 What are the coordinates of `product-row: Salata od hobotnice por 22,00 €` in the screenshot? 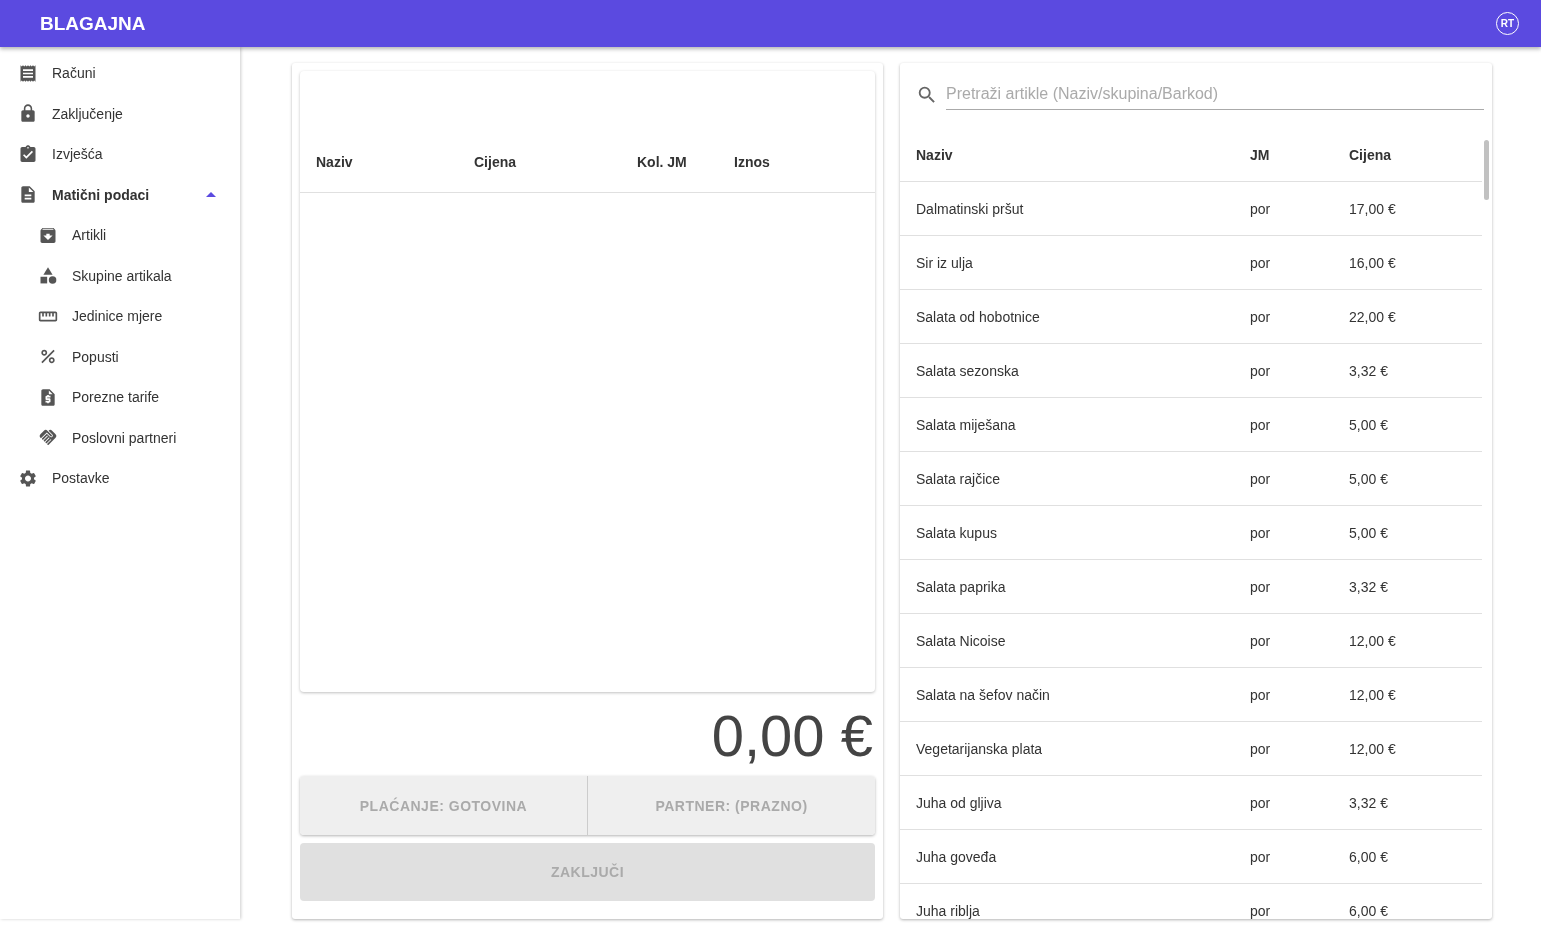 It's located at (1191, 317).